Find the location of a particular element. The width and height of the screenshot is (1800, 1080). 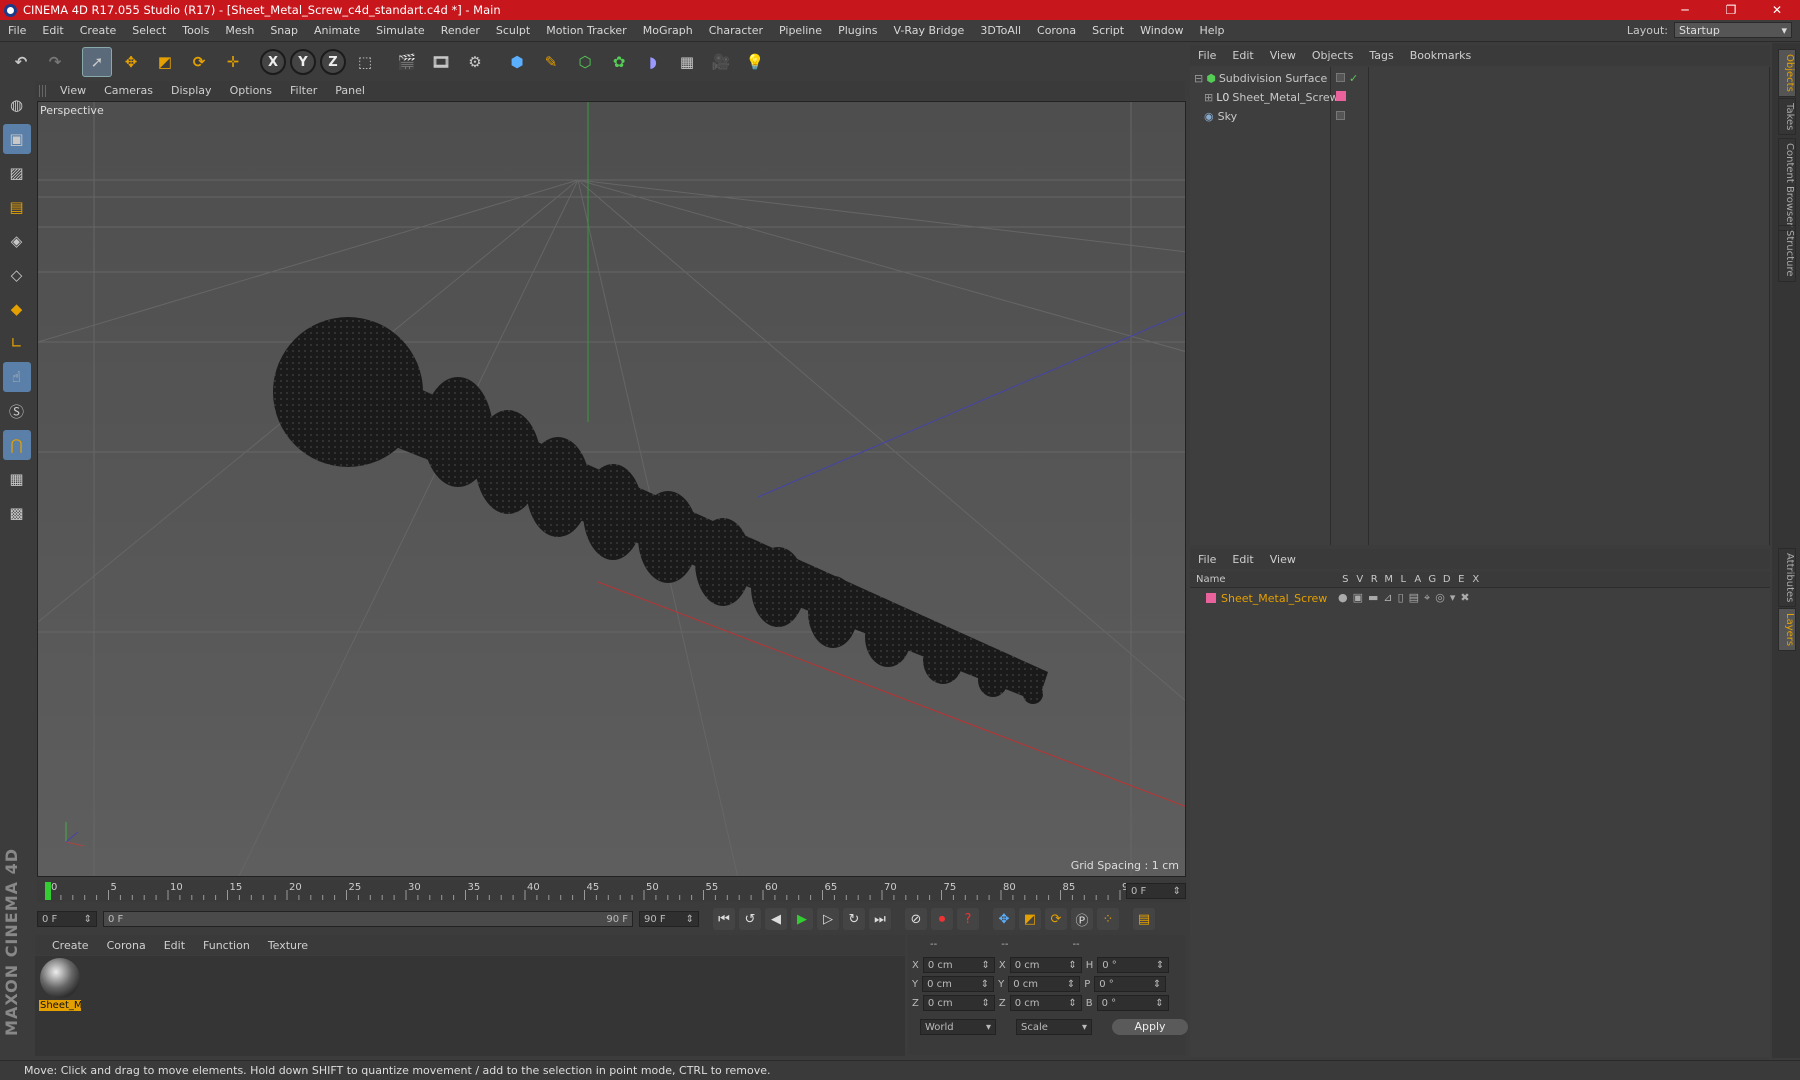

world-dropdown: World ▾ is located at coordinates (958, 1027).